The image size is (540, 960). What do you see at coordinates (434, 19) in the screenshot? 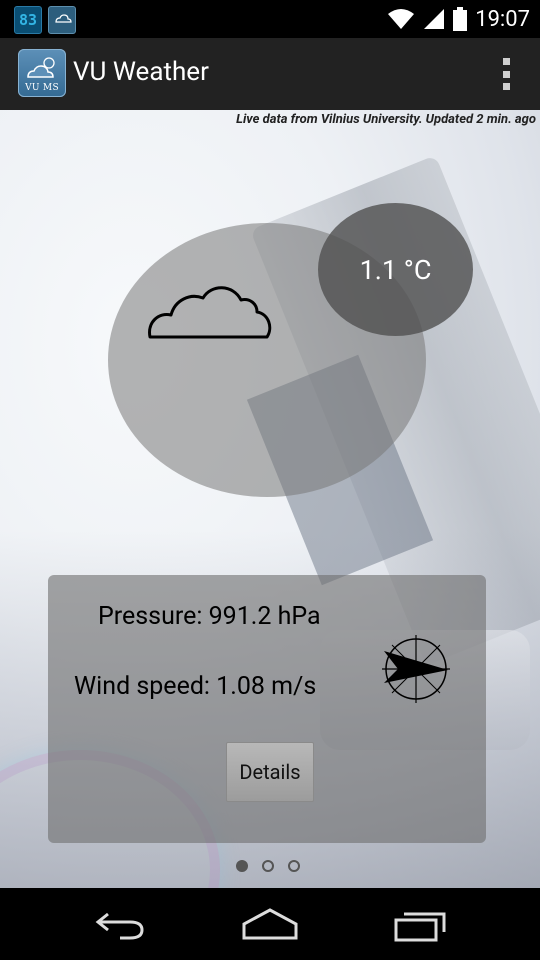
I see `signal-icon` at bounding box center [434, 19].